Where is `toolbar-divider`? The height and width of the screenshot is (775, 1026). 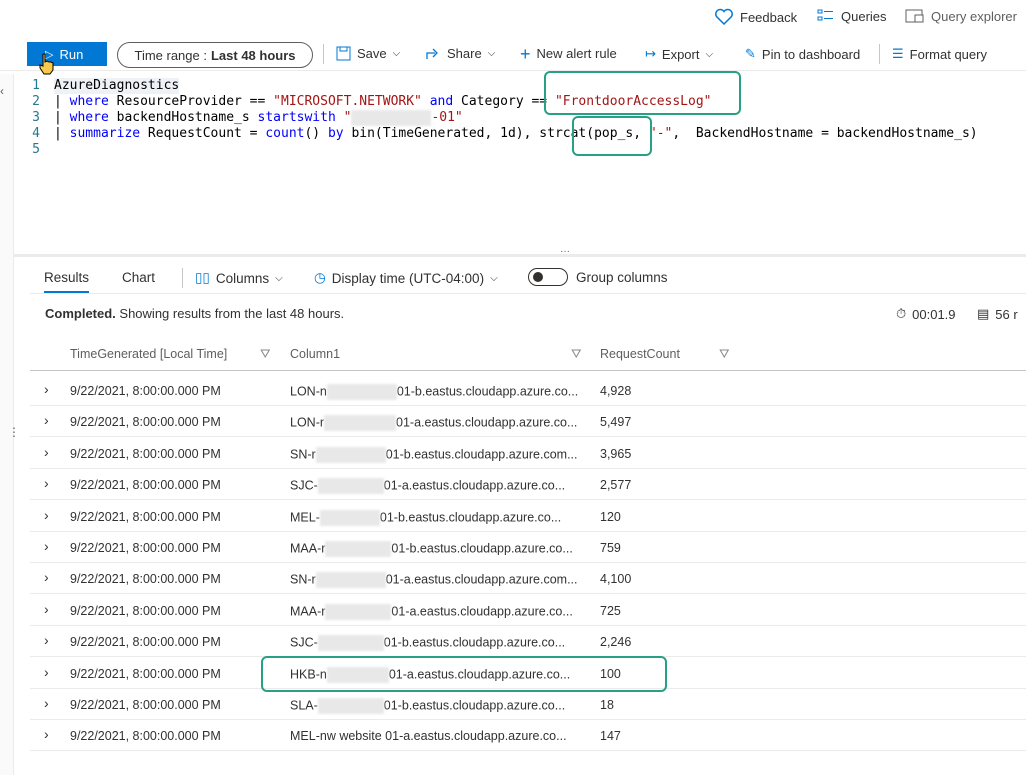
toolbar-divider is located at coordinates (323, 54).